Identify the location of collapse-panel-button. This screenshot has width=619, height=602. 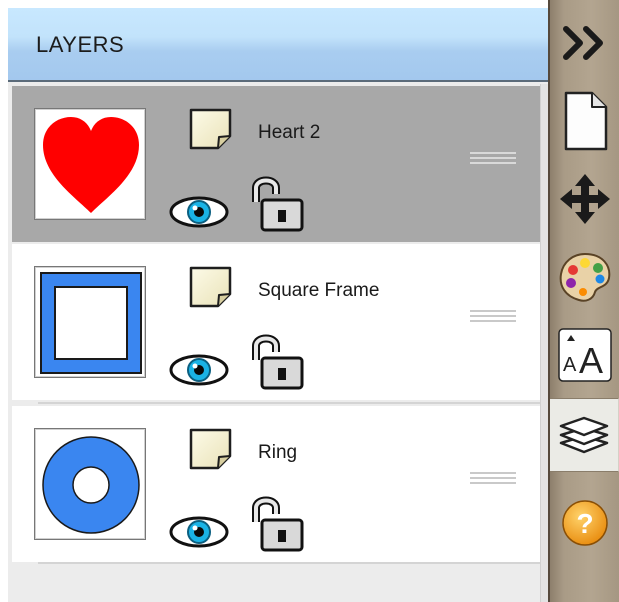
(584, 43).